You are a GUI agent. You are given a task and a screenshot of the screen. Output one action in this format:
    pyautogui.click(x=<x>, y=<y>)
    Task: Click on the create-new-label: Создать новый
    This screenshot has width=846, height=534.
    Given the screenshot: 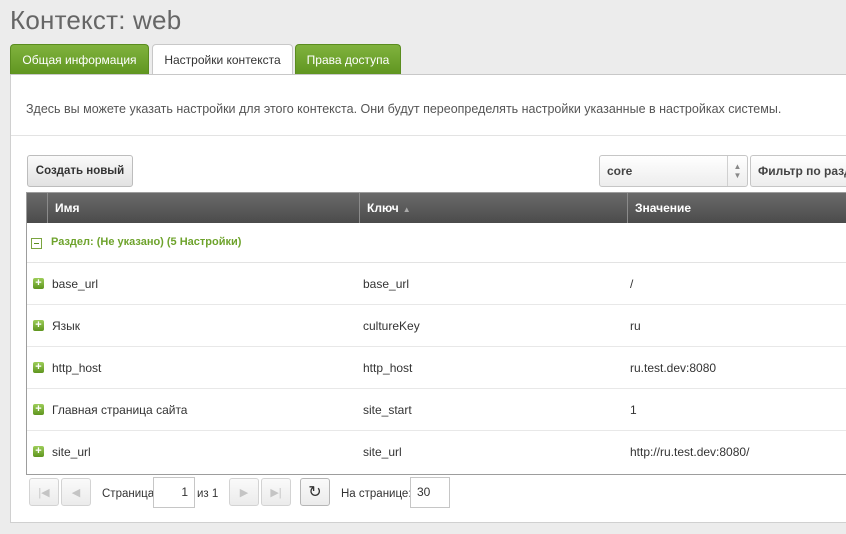 What is the action you would take?
    pyautogui.click(x=80, y=171)
    